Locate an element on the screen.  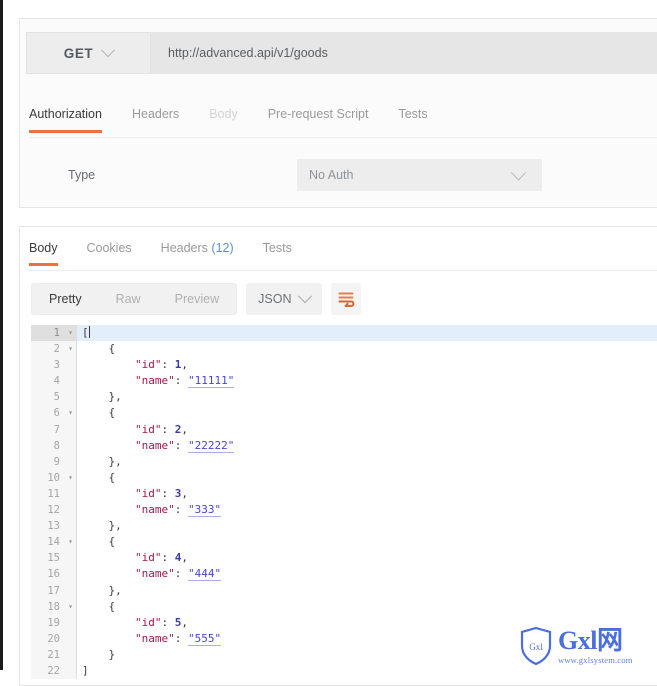
code-line: 1 ▾ [ is located at coordinates (344, 333).